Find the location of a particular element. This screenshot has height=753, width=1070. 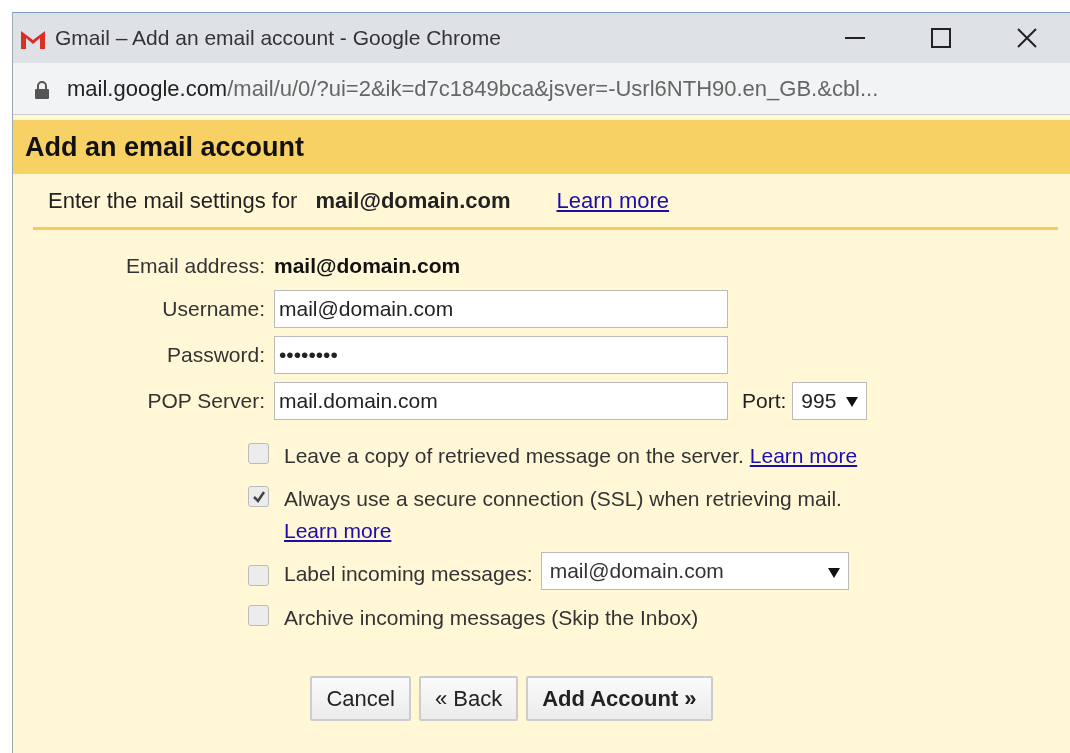

port-label: Port: is located at coordinates (764, 400).